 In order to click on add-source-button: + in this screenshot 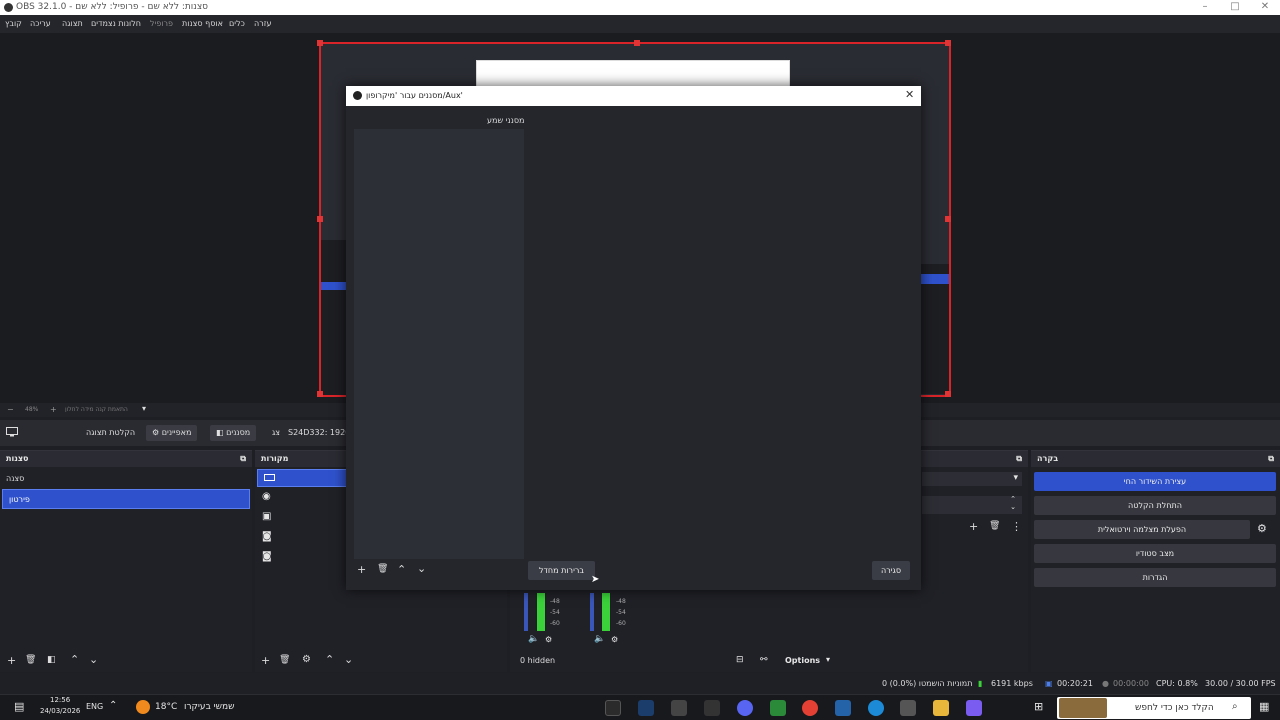, I will do `click(265, 660)`.